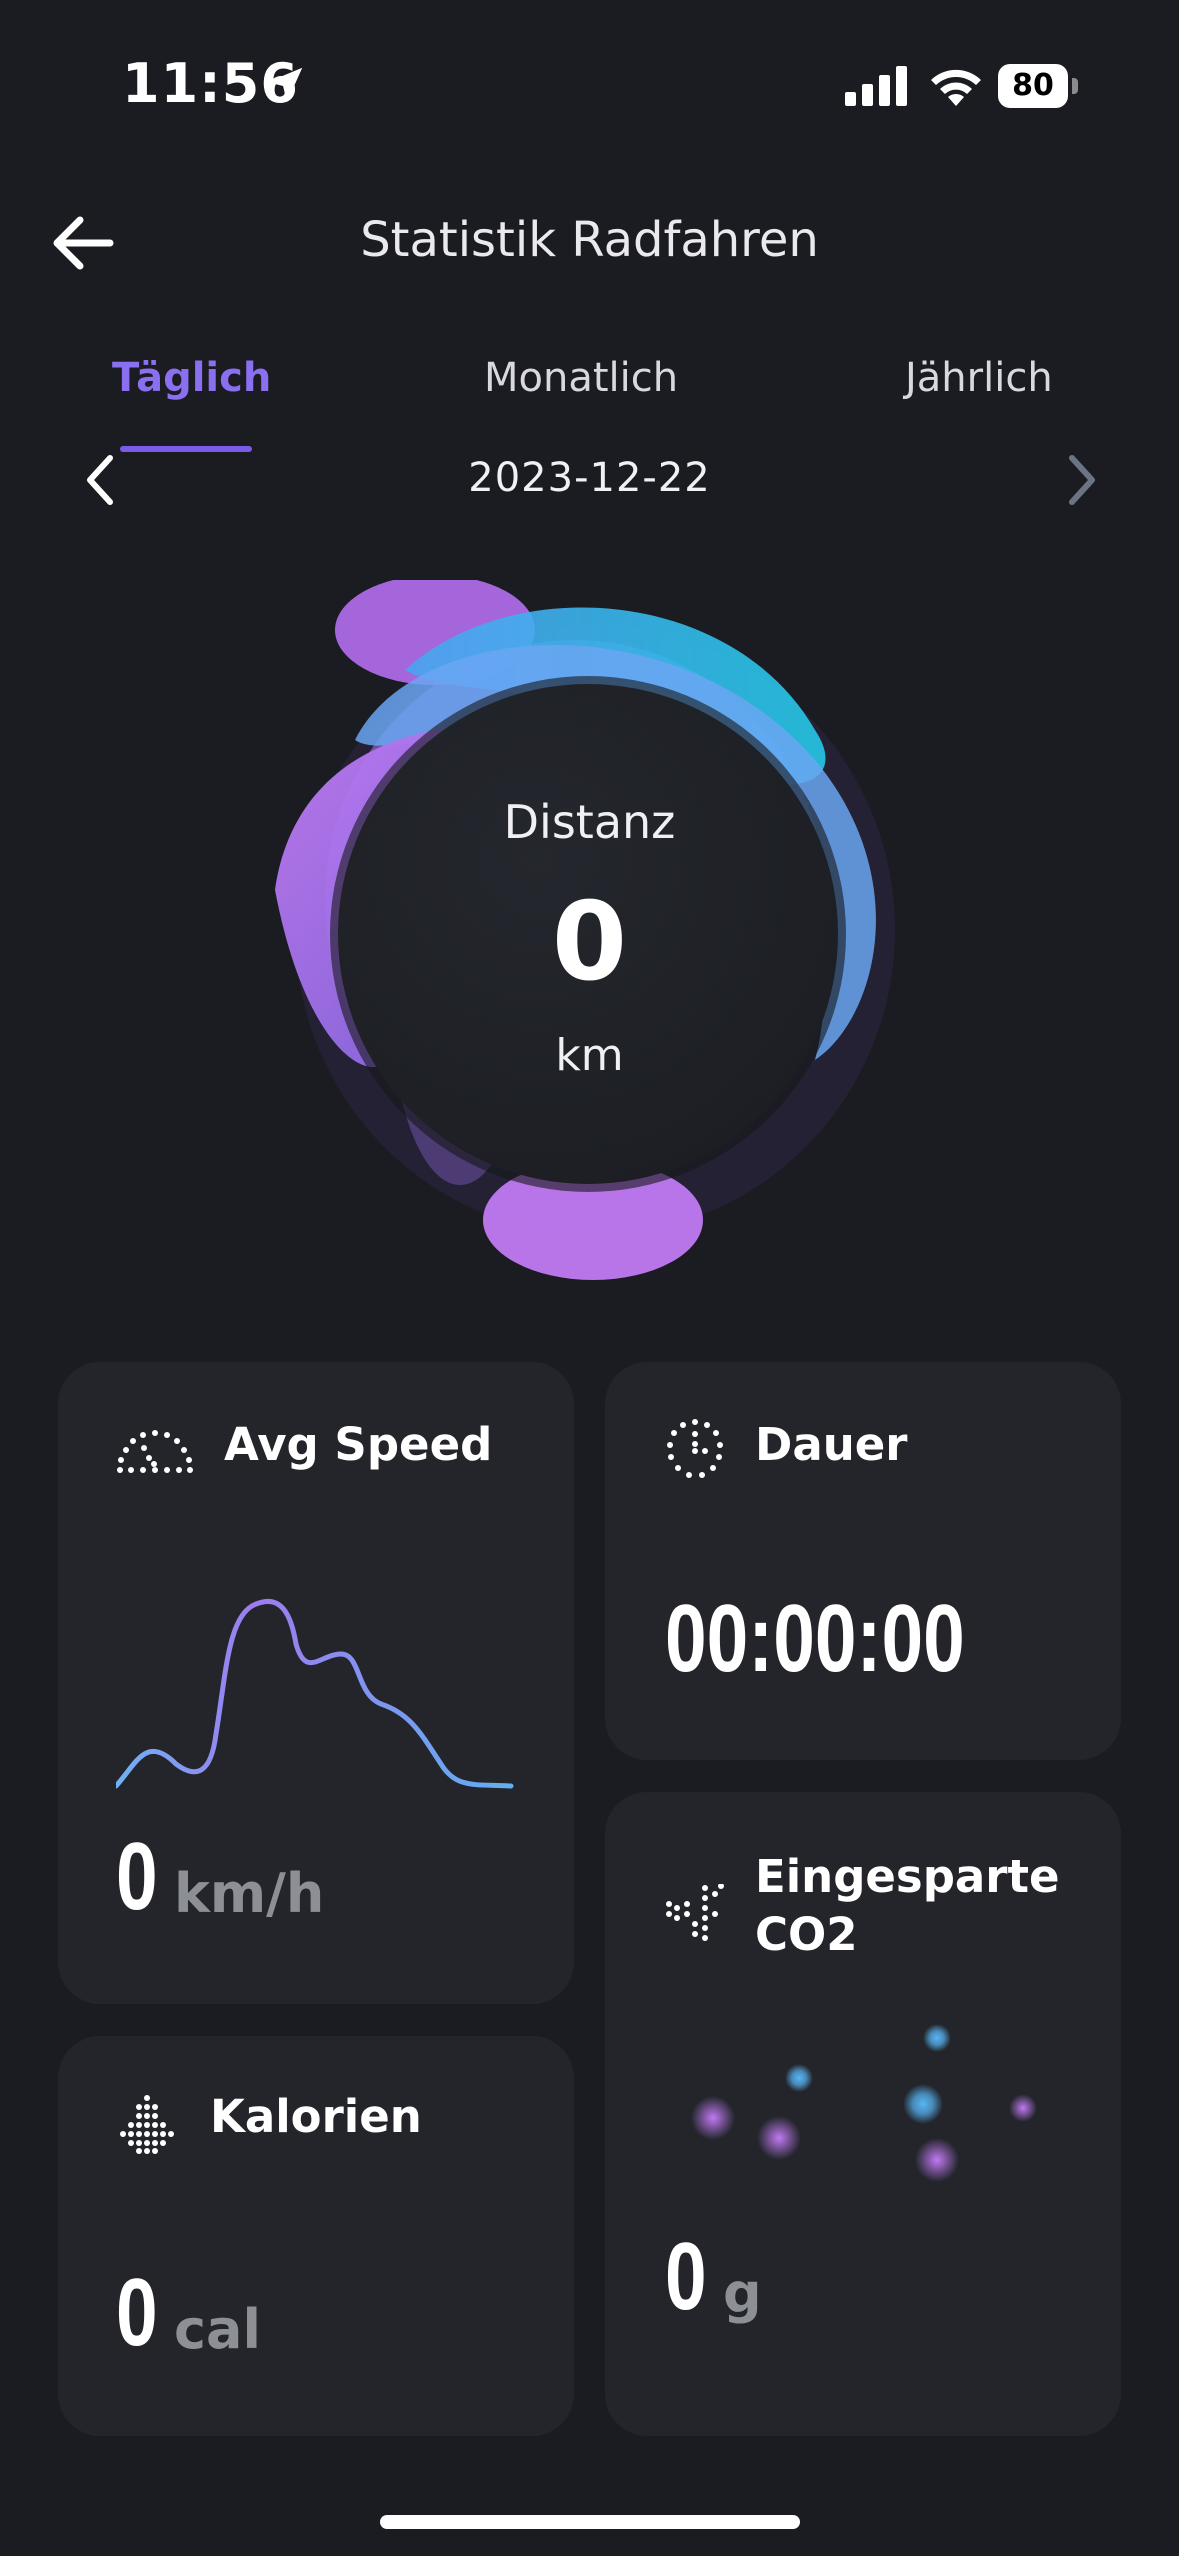  What do you see at coordinates (155, 1451) in the screenshot?
I see `speedometer-icon` at bounding box center [155, 1451].